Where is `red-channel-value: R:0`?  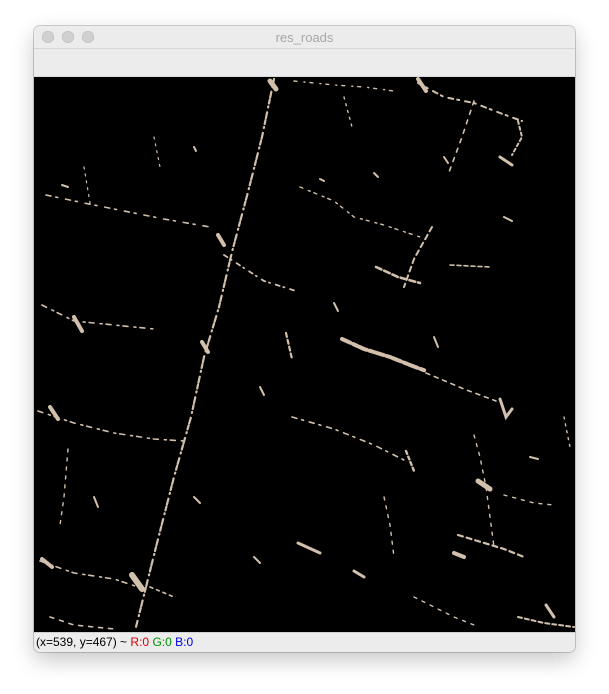 red-channel-value: R:0 is located at coordinates (140, 642).